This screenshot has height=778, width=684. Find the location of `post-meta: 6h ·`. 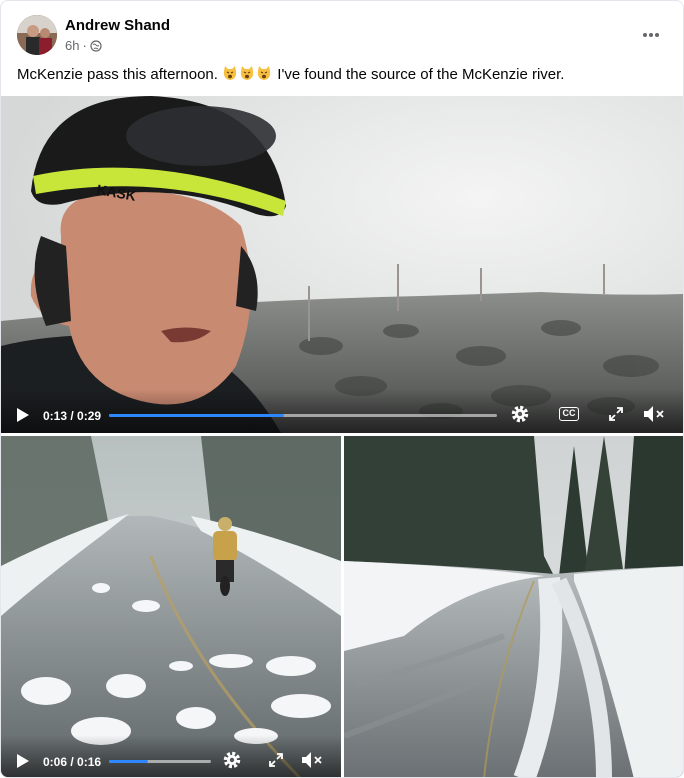

post-meta: 6h · is located at coordinates (83, 45).